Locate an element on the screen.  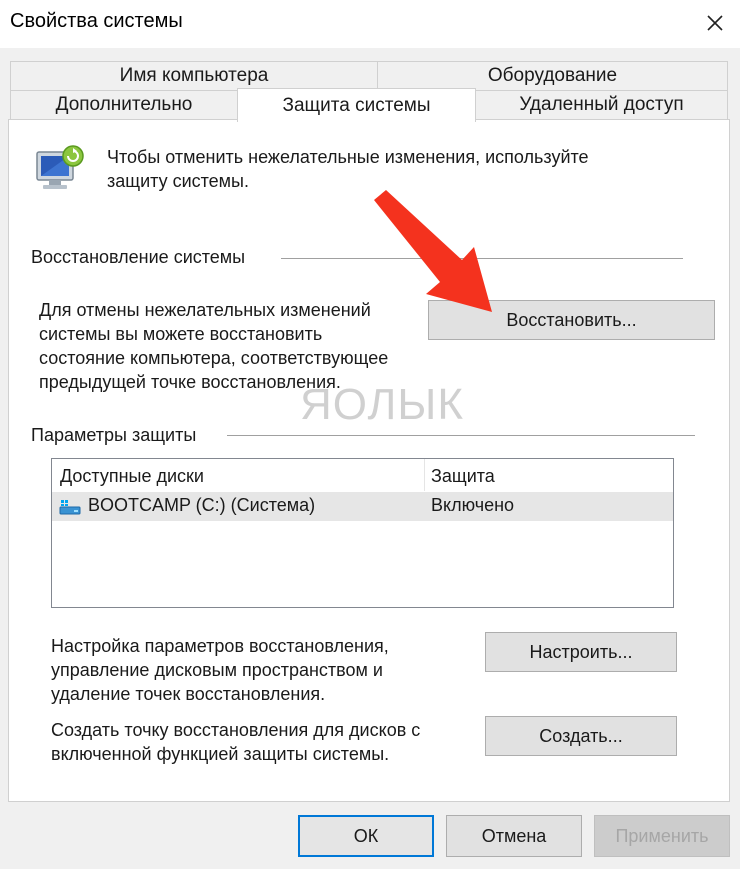
table-row: BOOTCAMP (C:) (Система) Включено is located at coordinates (362, 506).